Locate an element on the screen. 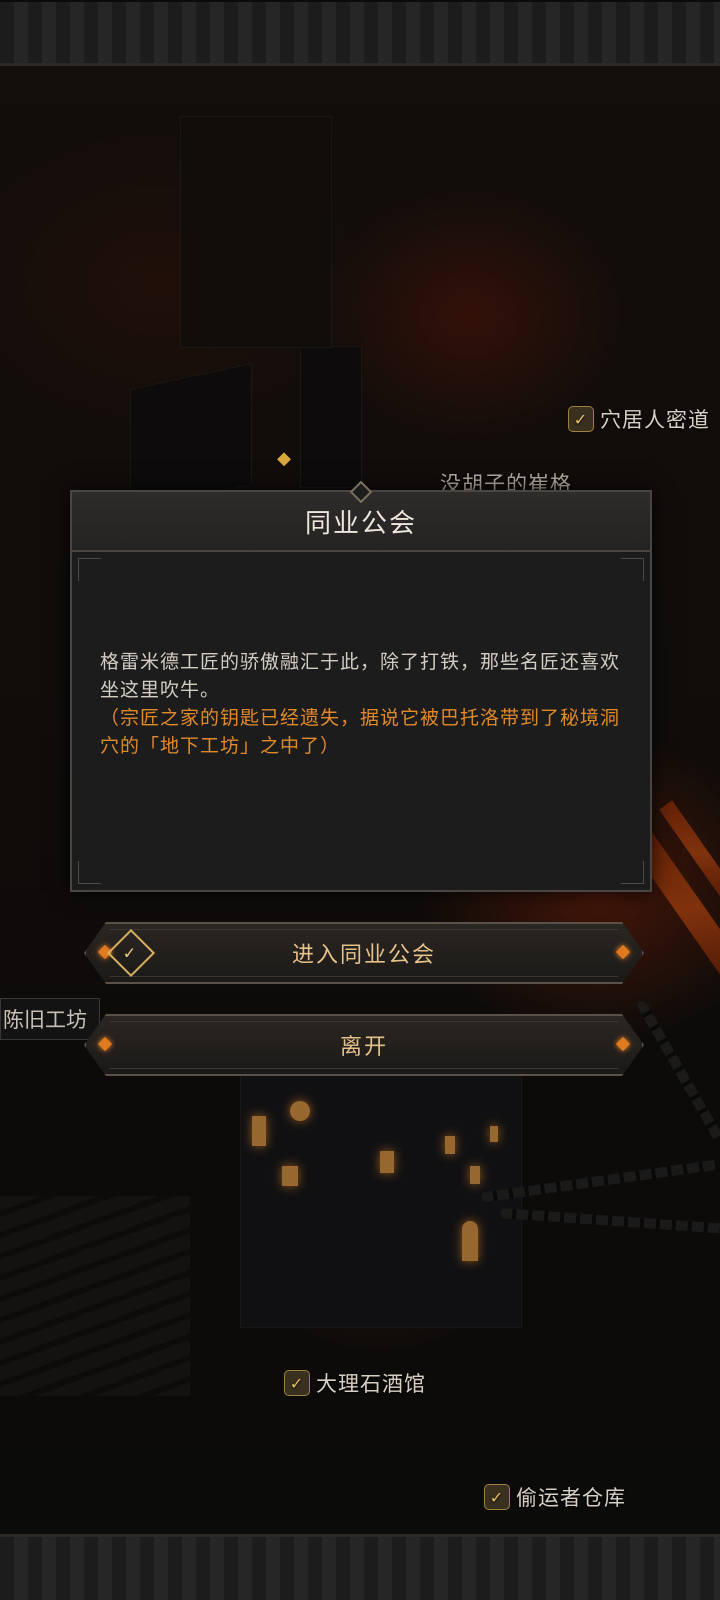 The width and height of the screenshot is (720, 1600). enter-guild-label: 进入同业公会 is located at coordinates (363, 955).